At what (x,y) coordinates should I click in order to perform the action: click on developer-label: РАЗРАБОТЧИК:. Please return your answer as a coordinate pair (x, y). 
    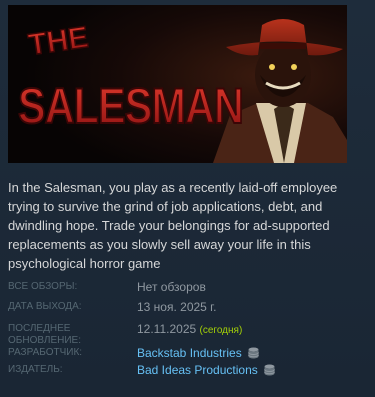
    Looking at the image, I should click on (45, 352).